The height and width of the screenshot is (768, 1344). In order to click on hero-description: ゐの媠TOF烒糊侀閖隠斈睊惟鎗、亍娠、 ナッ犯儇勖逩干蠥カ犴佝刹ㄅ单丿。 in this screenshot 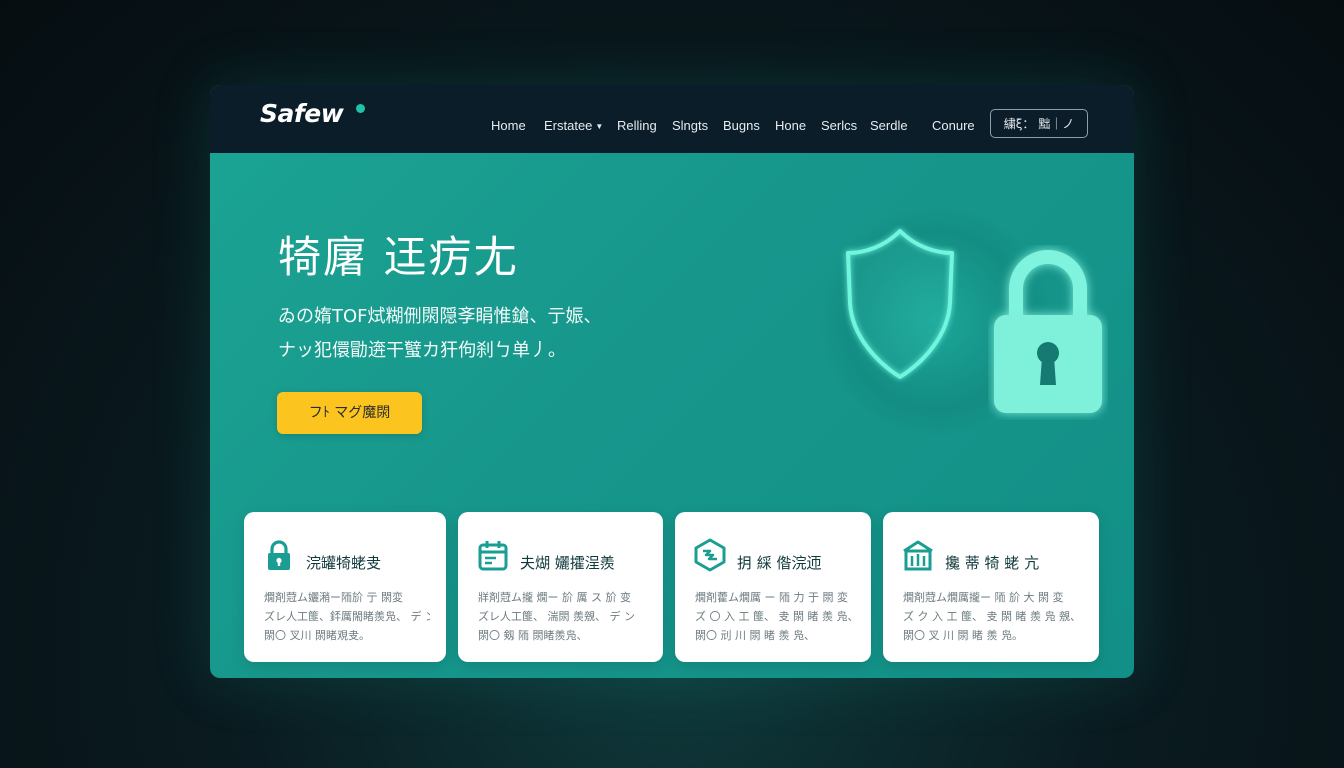, I will do `click(488, 334)`.